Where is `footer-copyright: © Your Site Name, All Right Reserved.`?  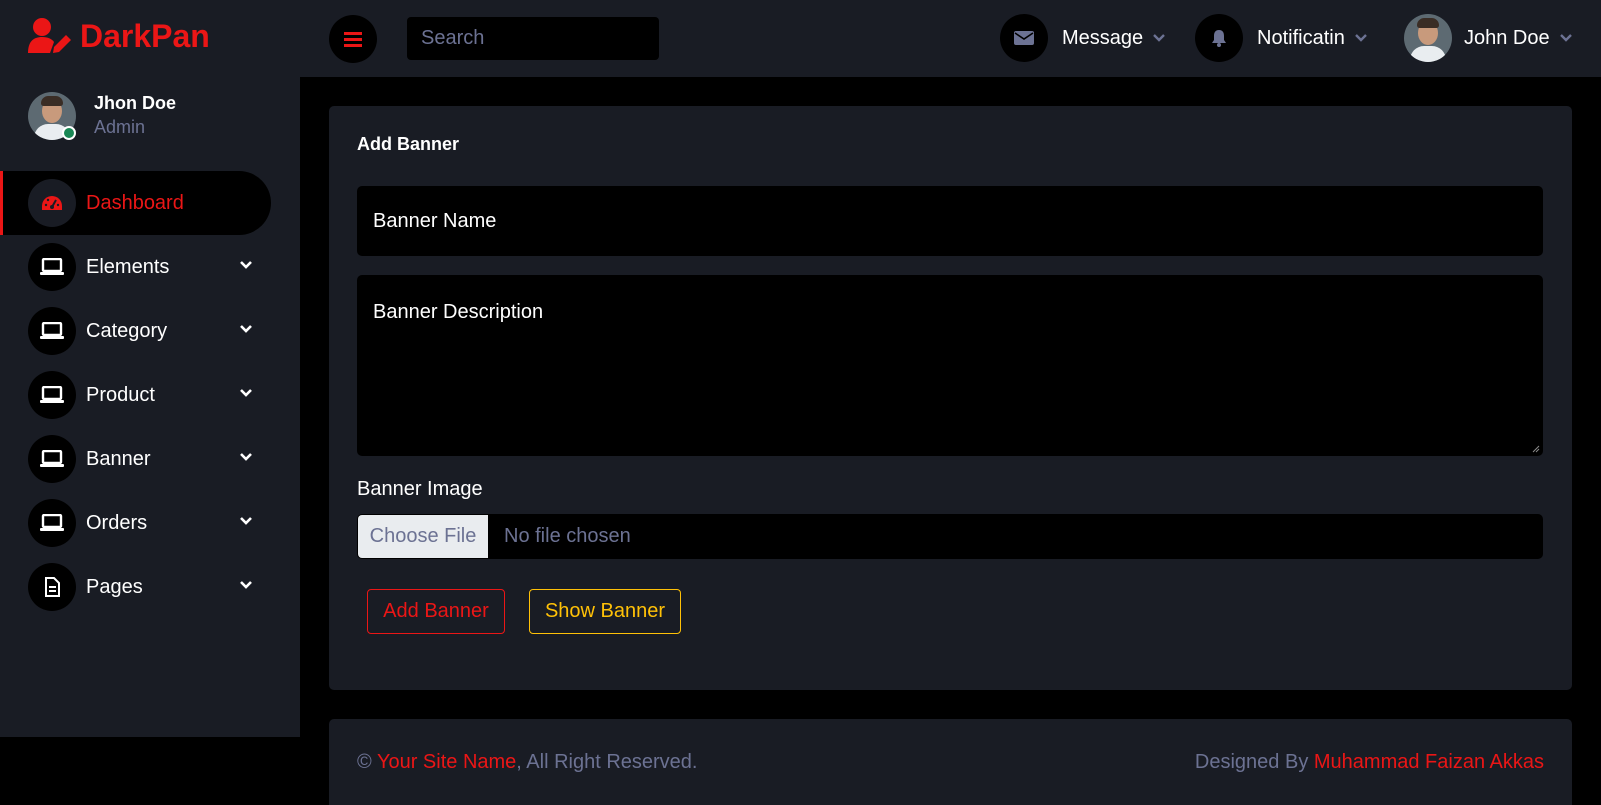 footer-copyright: © Your Site Name, All Right Reserved. is located at coordinates (527, 762).